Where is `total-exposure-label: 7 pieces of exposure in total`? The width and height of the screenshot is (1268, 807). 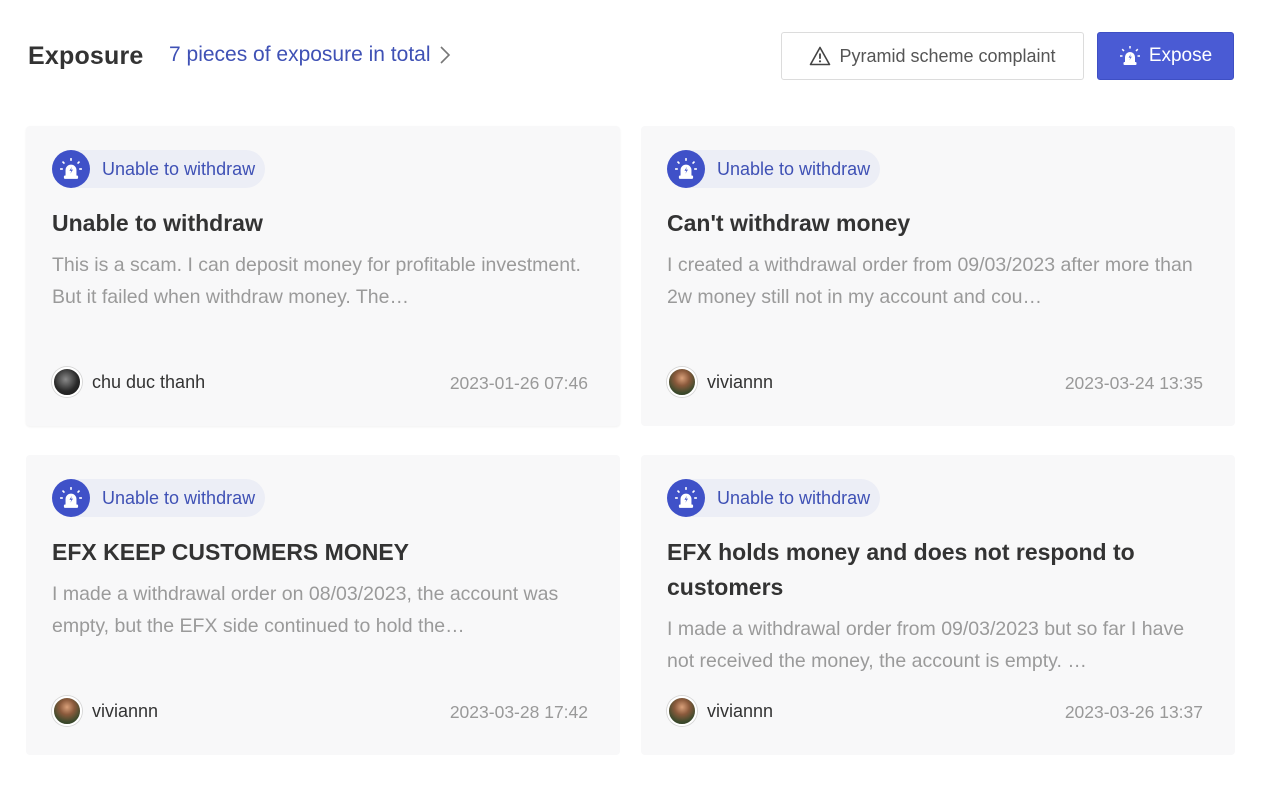
total-exposure-label: 7 pieces of exposure in total is located at coordinates (300, 54).